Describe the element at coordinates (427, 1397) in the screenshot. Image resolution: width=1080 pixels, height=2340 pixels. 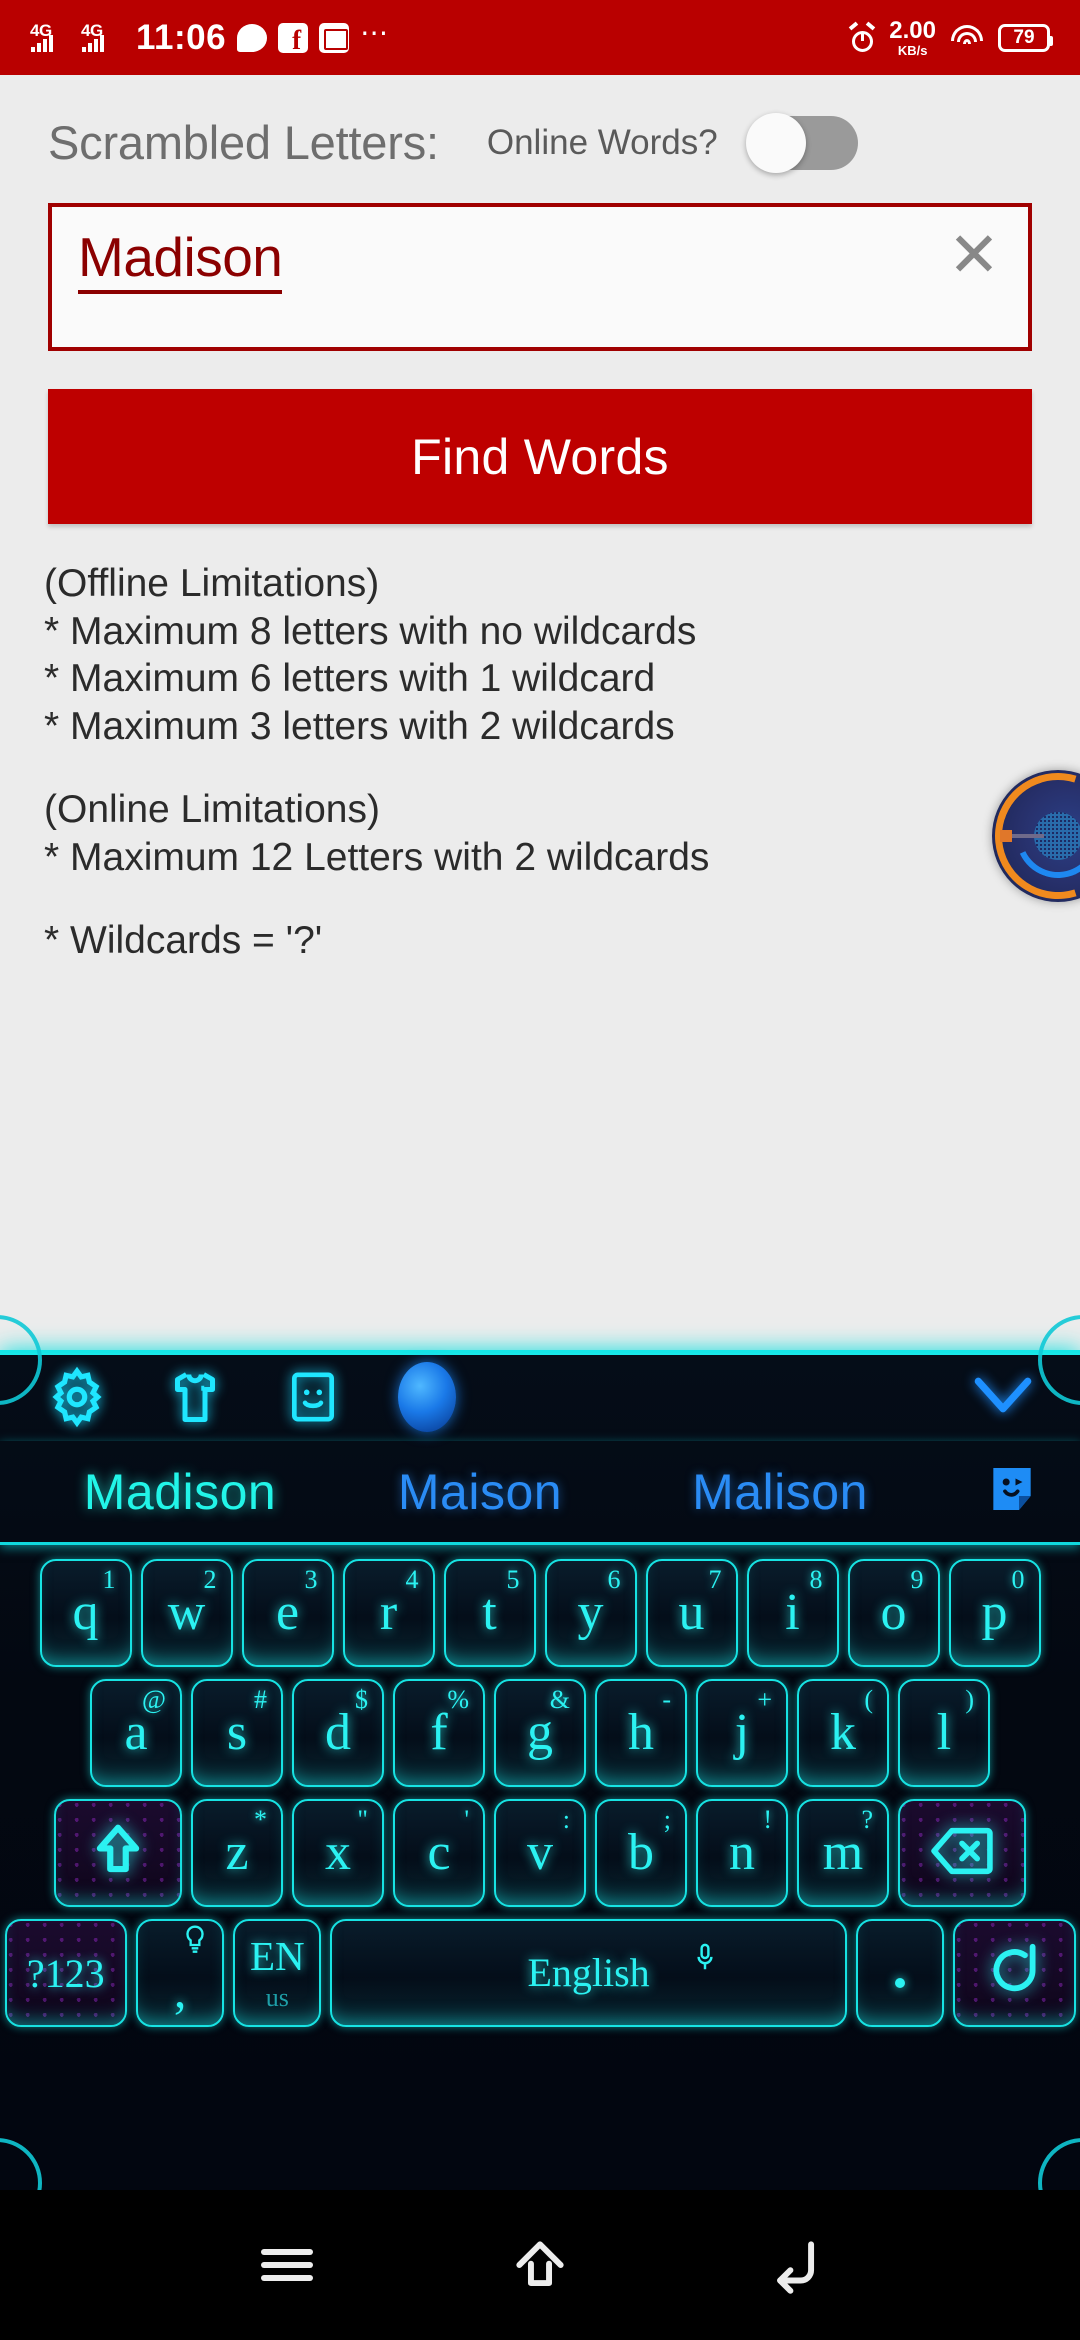
I see `blue-orb-icon` at that location.